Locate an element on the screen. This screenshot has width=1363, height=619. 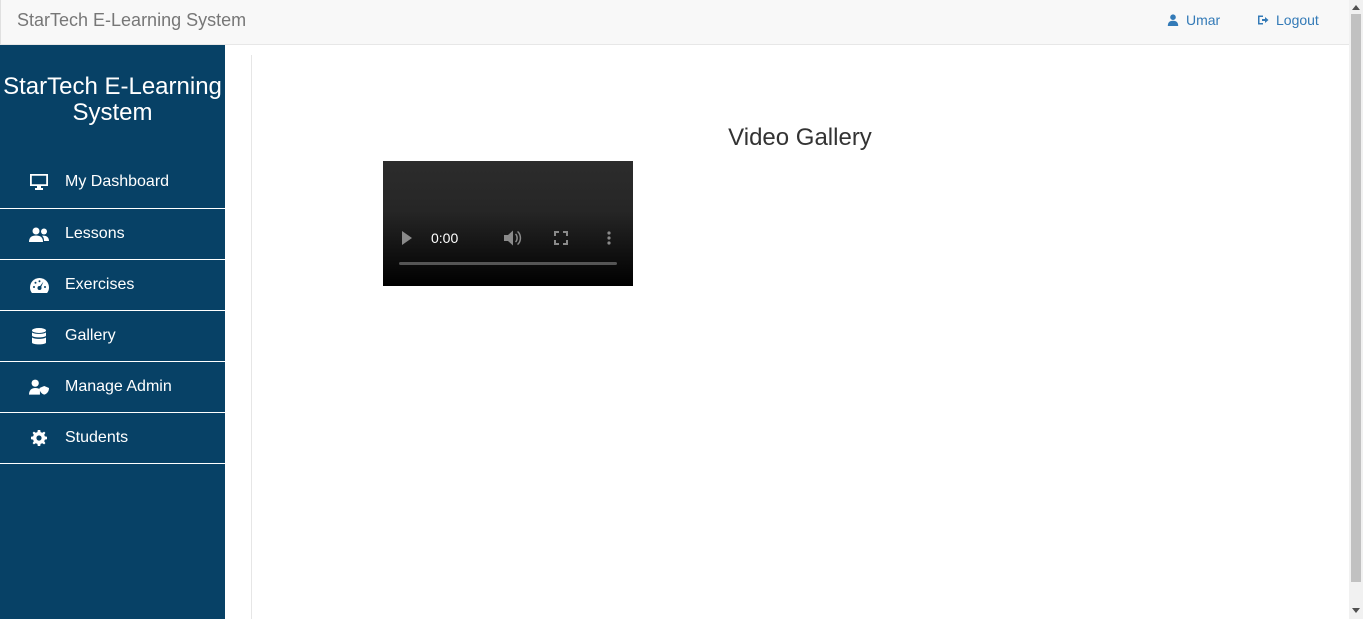
sidebar-item-label: Students is located at coordinates (97, 437).